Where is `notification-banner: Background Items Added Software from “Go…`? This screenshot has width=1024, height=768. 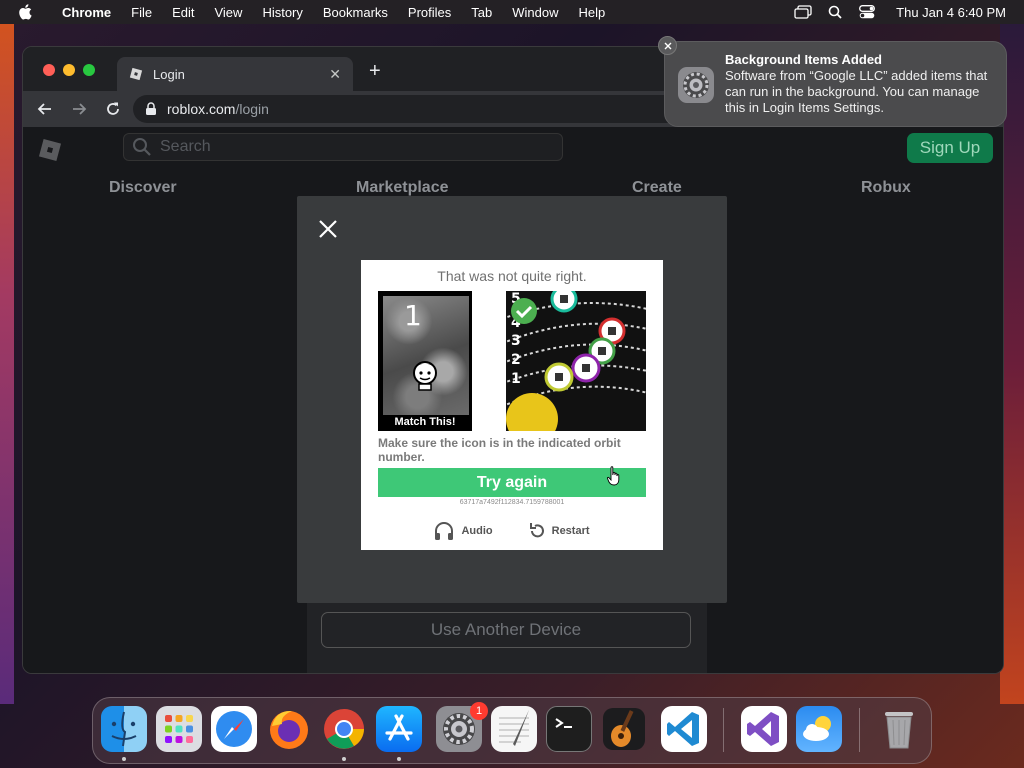
notification-banner: Background Items Added Software from “Go… is located at coordinates (835, 84).